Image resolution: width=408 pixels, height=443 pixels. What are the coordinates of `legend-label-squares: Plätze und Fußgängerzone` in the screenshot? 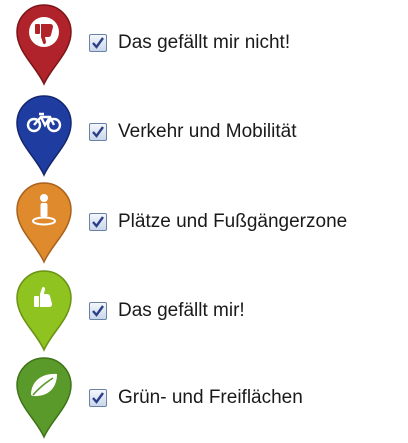 It's located at (233, 221).